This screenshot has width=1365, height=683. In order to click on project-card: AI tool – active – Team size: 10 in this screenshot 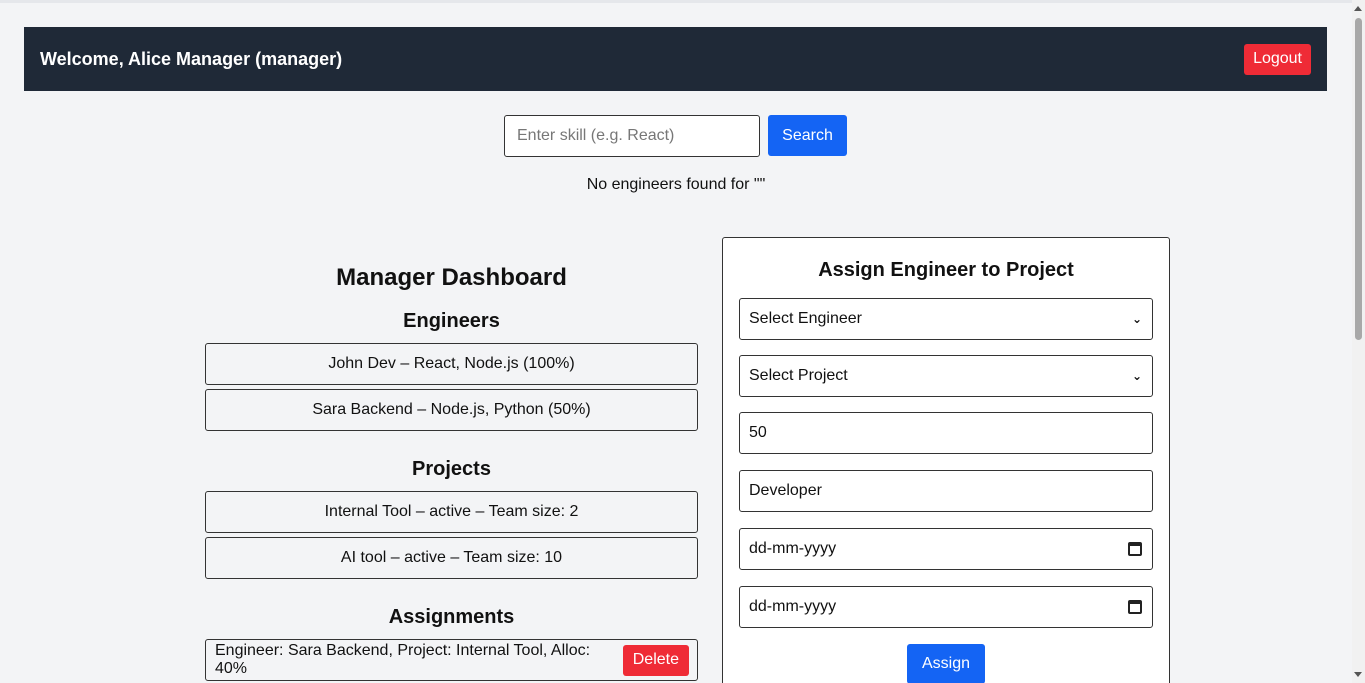, I will do `click(451, 558)`.